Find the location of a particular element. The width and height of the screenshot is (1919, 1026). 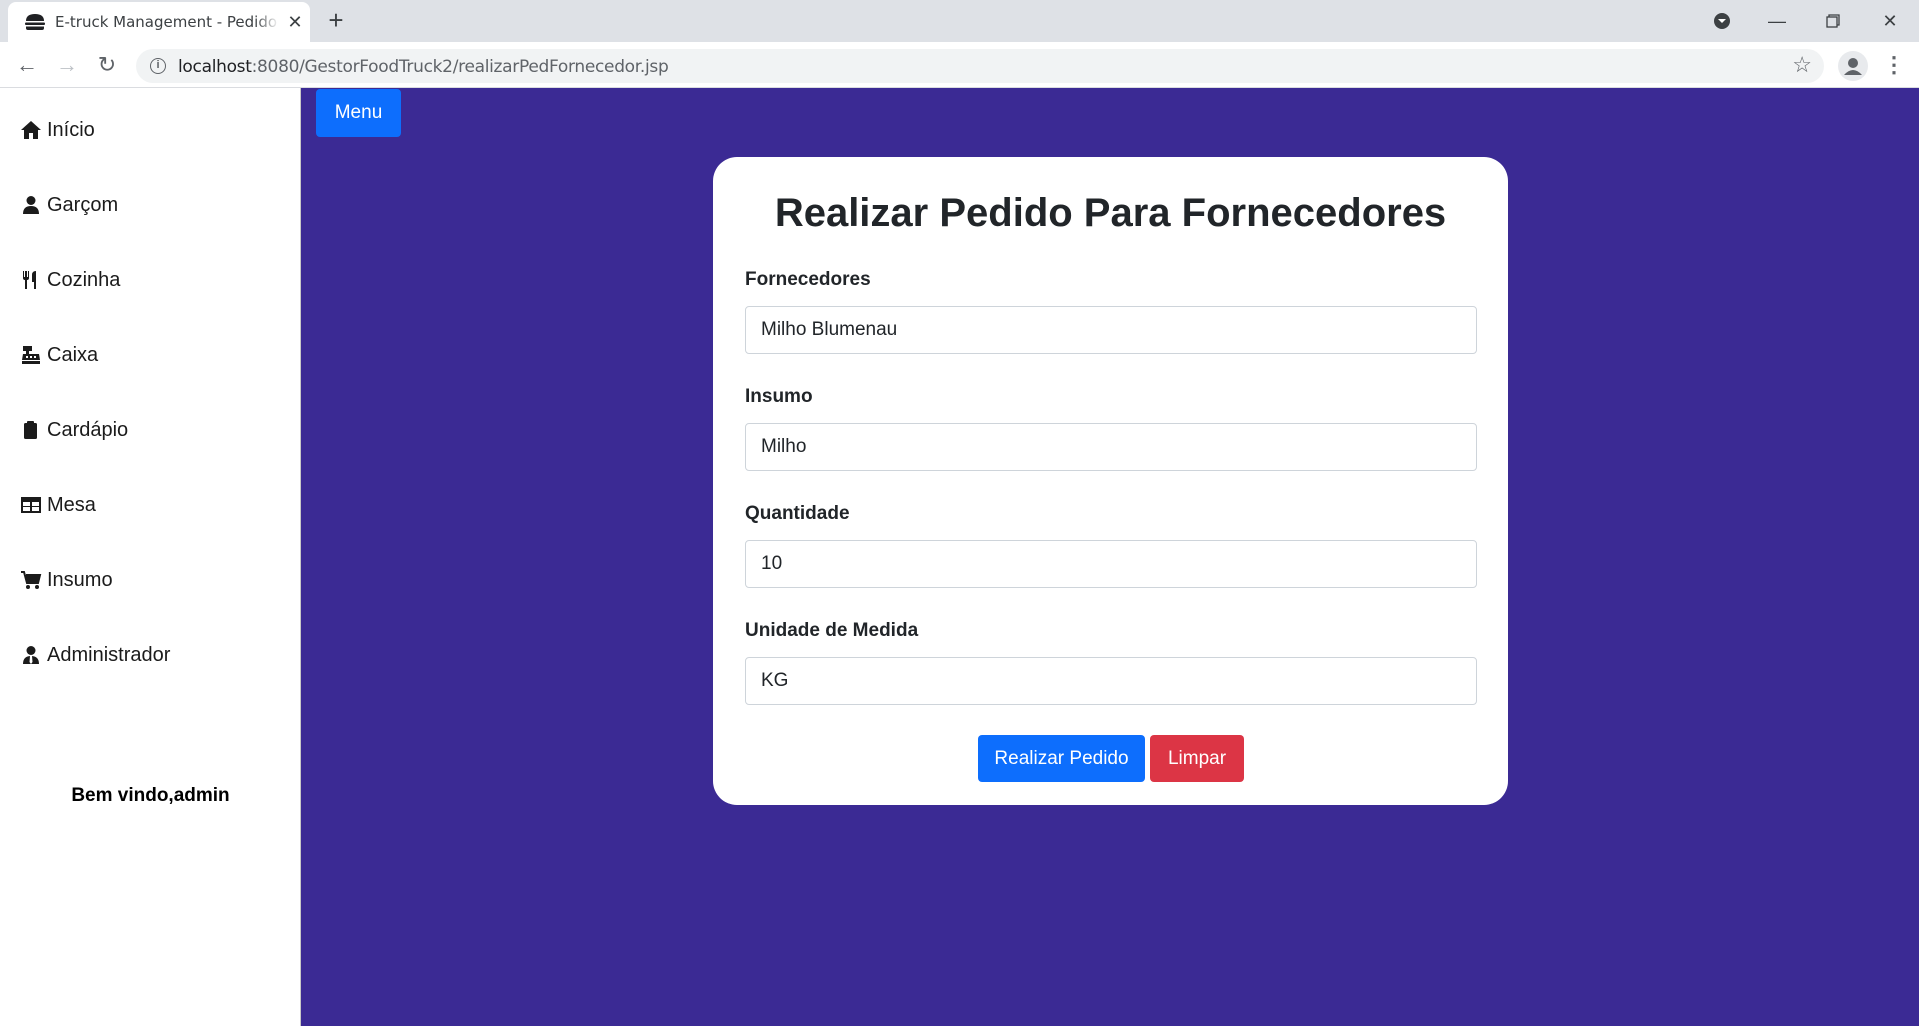

sidebar-item-label: Garçom is located at coordinates (83, 204).